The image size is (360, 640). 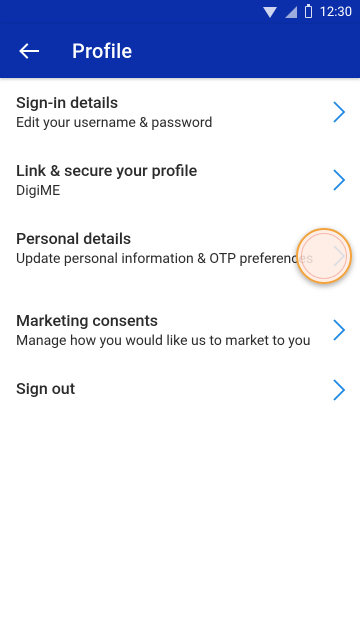 I want to click on status-icons: 12:30, so click(x=307, y=12).